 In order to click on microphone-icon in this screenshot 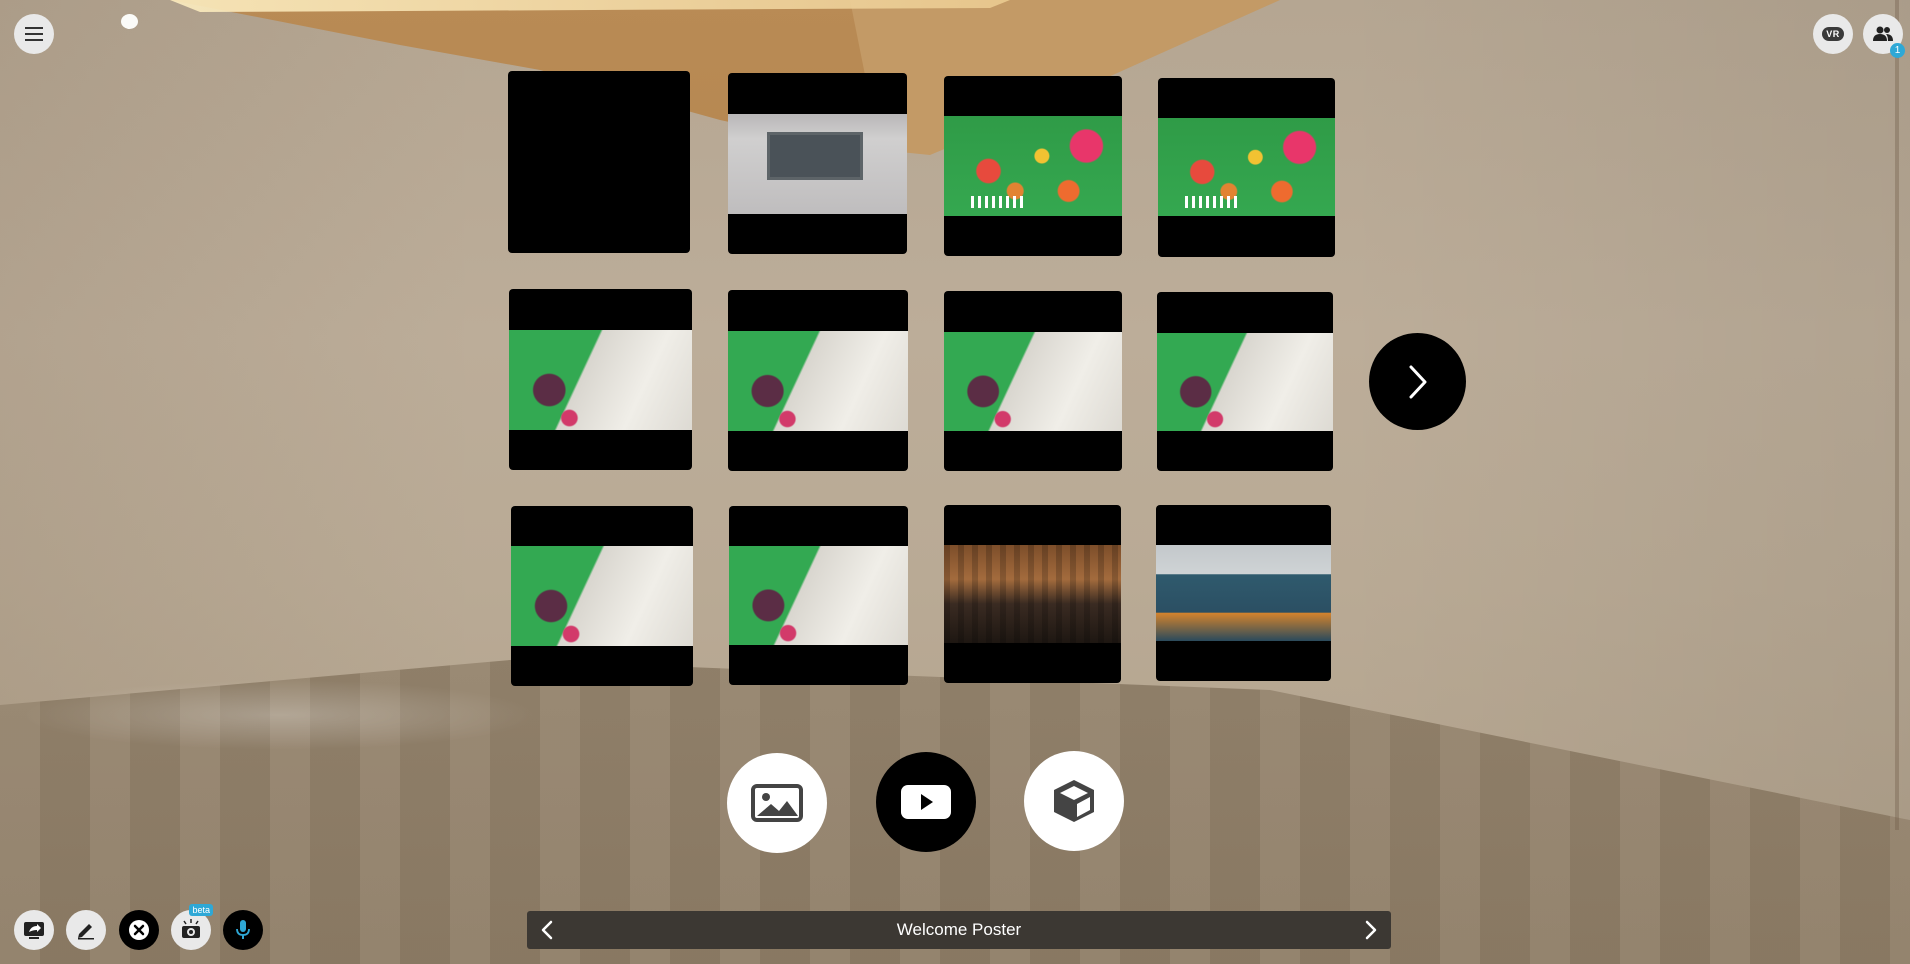, I will do `click(243, 929)`.